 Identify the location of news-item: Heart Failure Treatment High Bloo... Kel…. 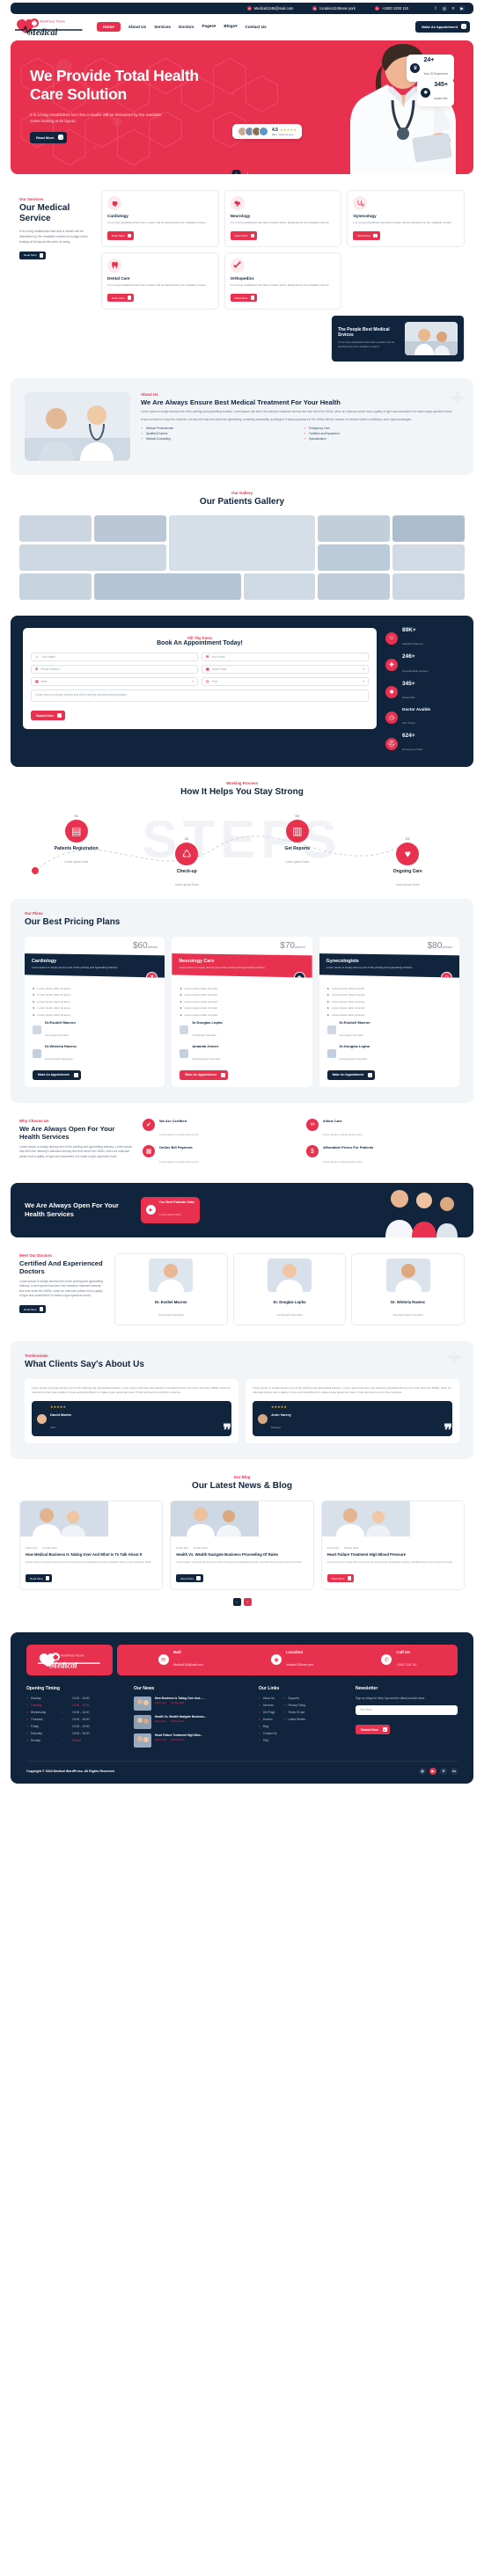
(190, 1740).